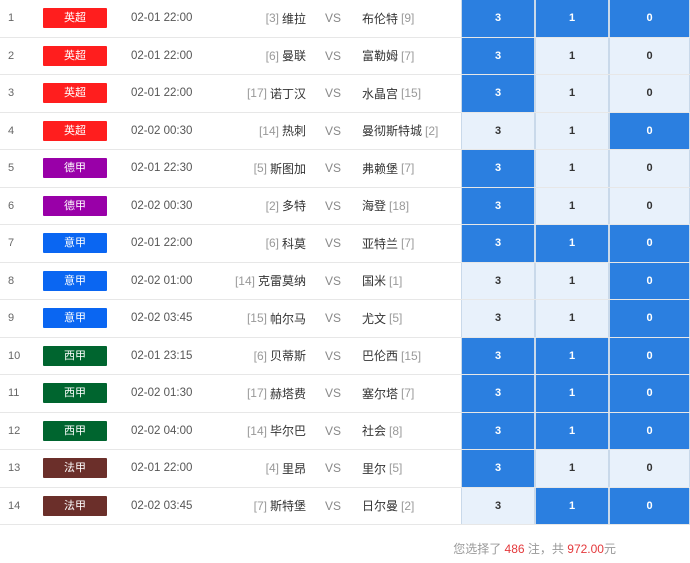 The height and width of the screenshot is (563, 690). Describe the element at coordinates (411, 93) in the screenshot. I see `away-team: 水晶宫 [15]` at that location.